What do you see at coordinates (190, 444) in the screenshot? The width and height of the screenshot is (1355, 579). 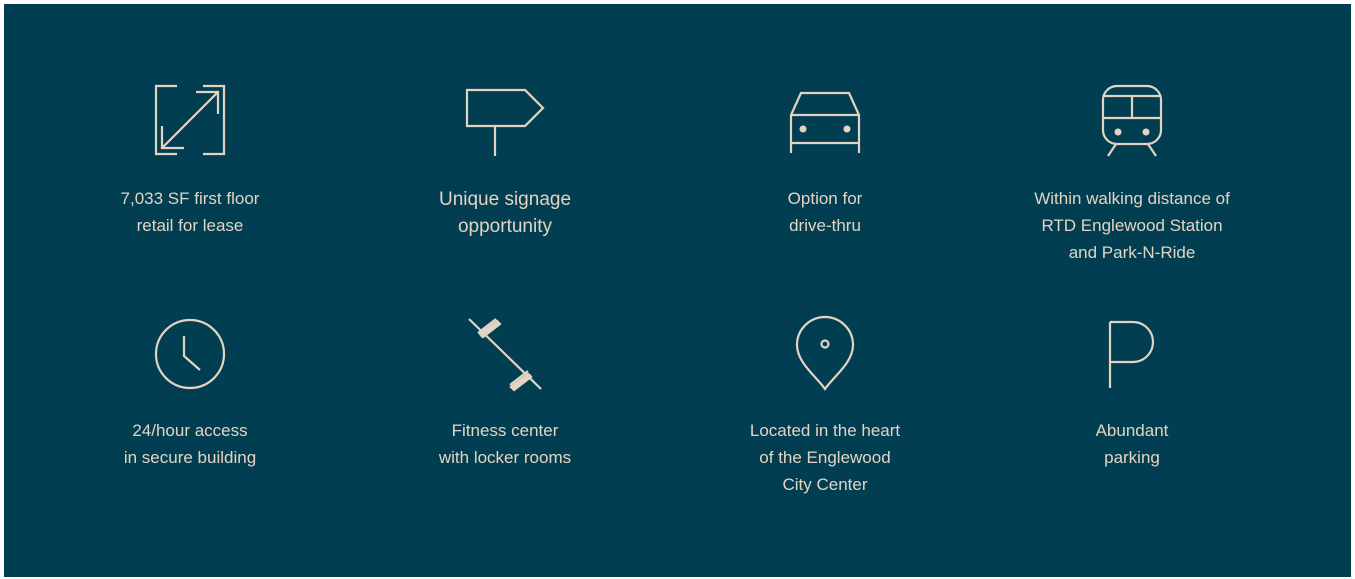 I see `feature-label: 24/hour access in secure building` at bounding box center [190, 444].